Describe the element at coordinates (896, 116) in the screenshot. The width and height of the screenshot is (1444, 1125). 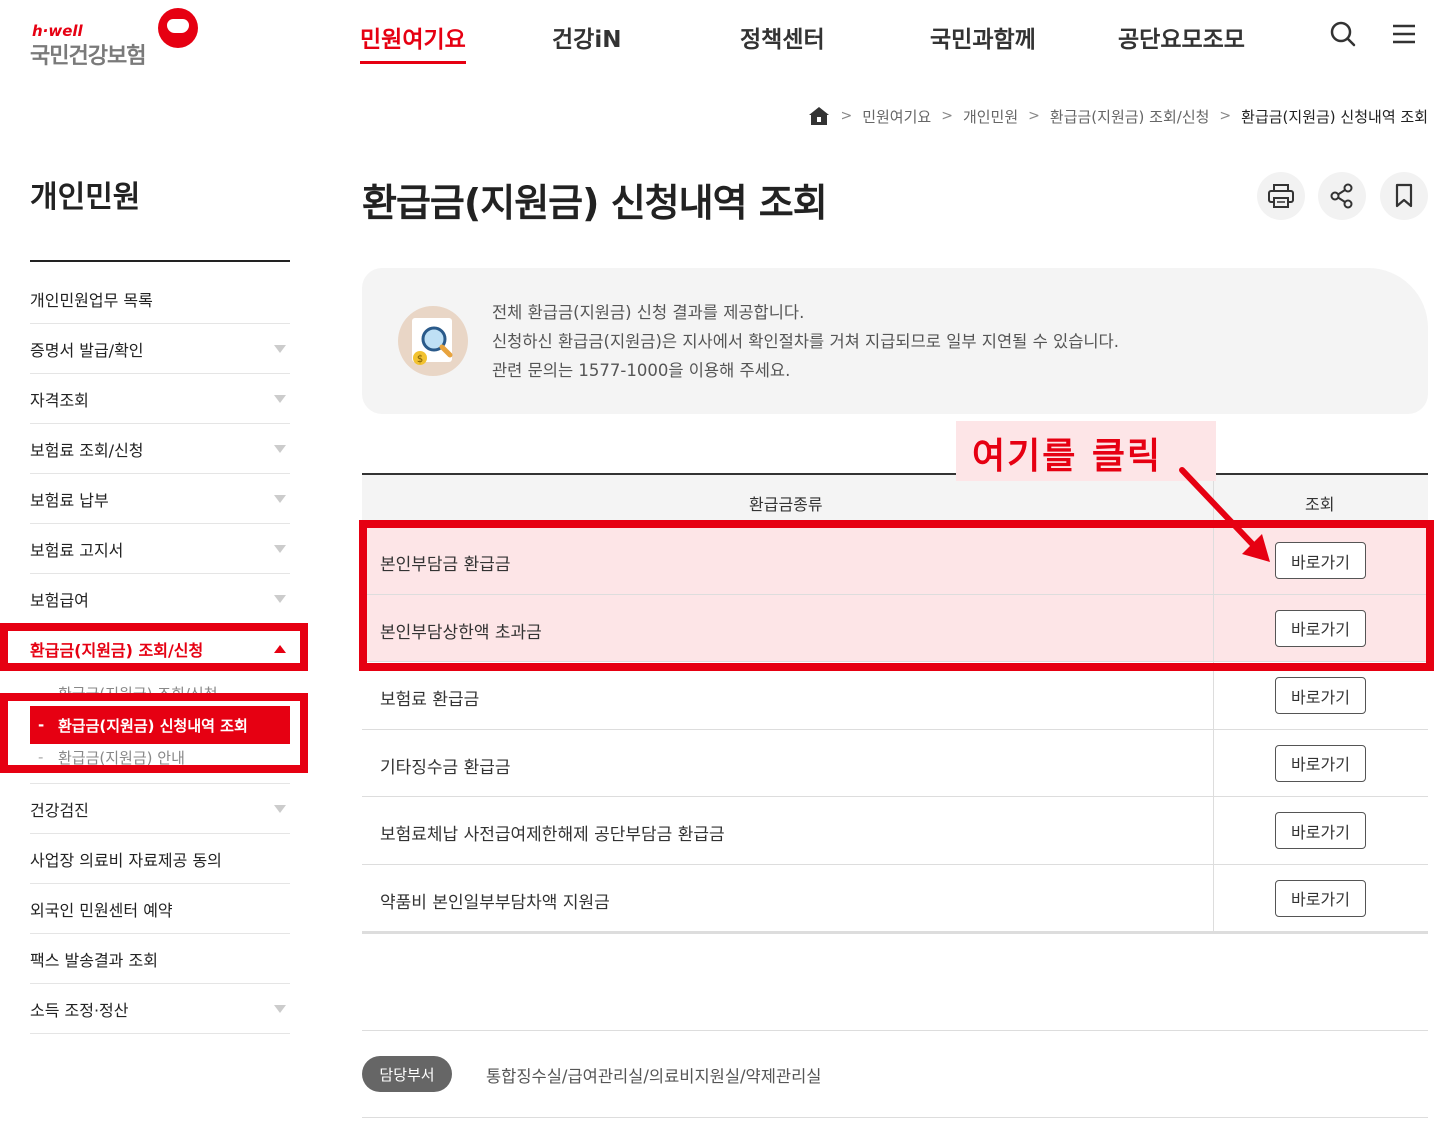
I see `breadcrumb-item: 민원여기요` at that location.